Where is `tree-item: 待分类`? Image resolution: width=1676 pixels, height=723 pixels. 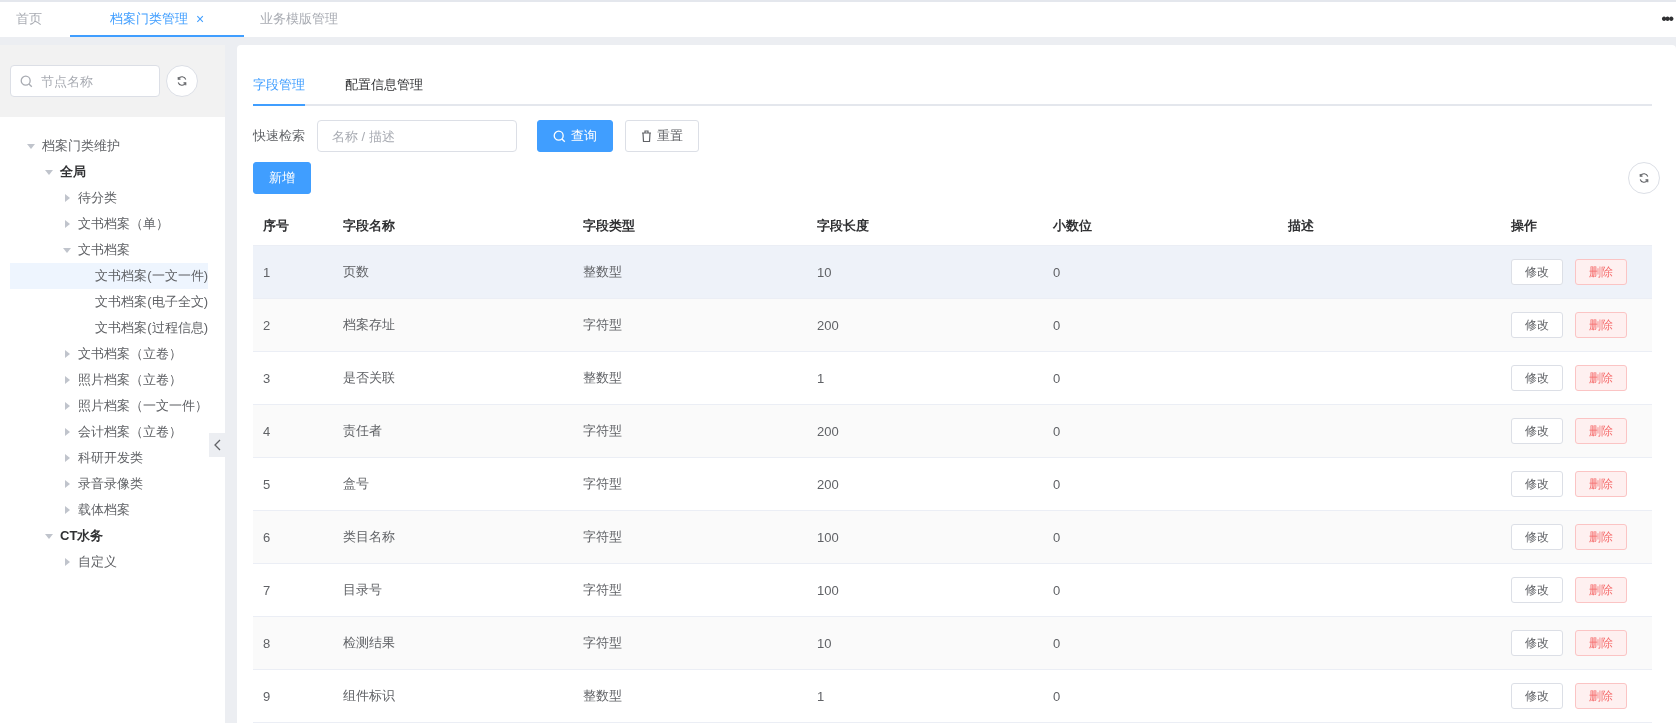
tree-item: 待分类 is located at coordinates (109, 198).